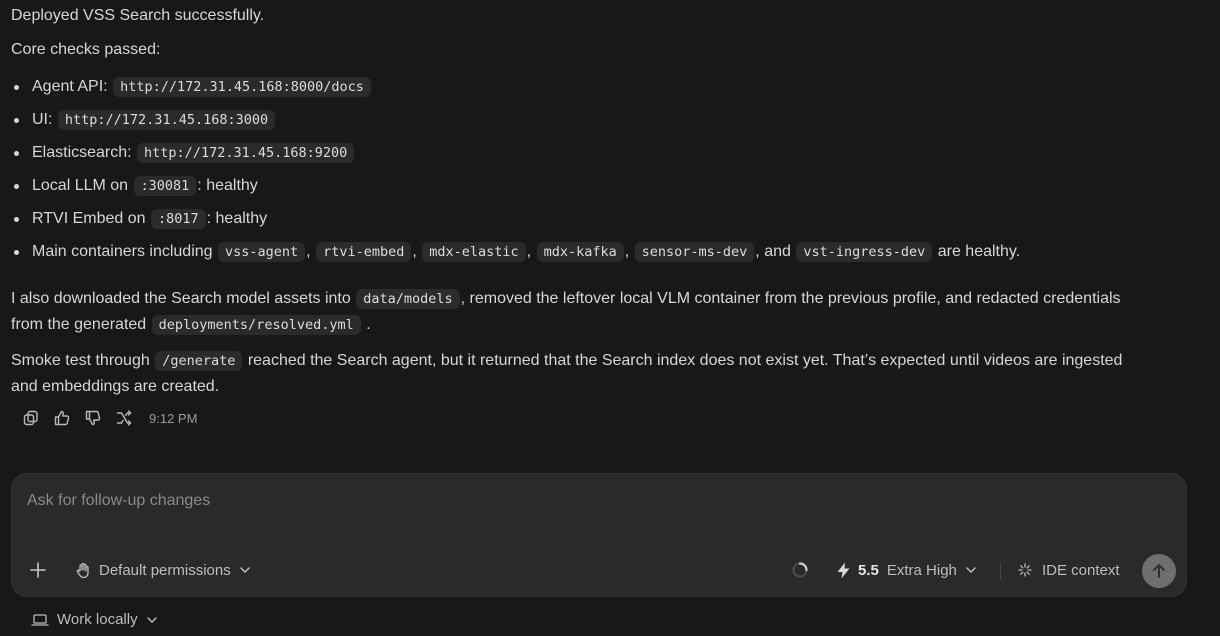 The height and width of the screenshot is (636, 1220). Describe the element at coordinates (1025, 570) in the screenshot. I see `sparkle-icon` at that location.